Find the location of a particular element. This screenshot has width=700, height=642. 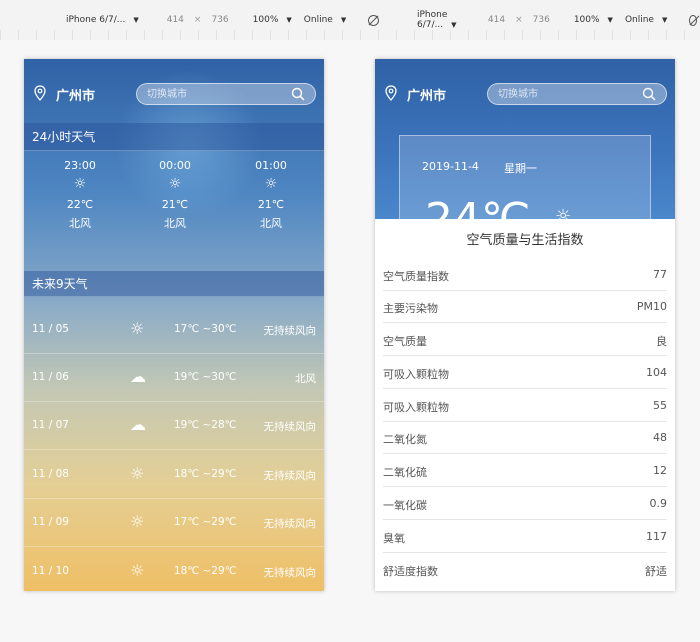

daily-row: 11 / 08 ☼ 18℃ ~29℃ 无持续风向 is located at coordinates (174, 475).